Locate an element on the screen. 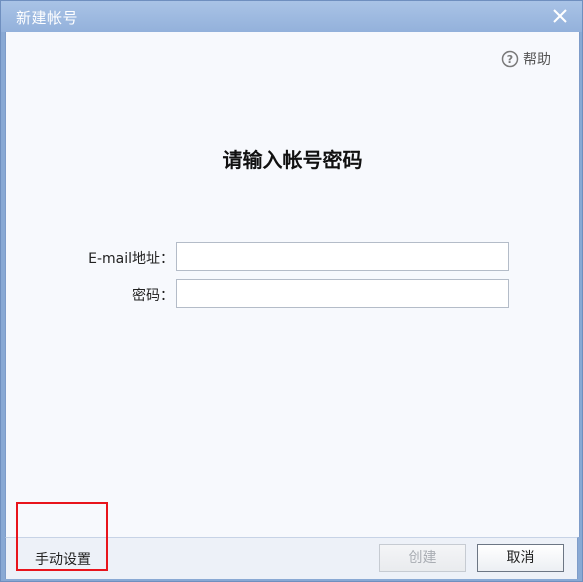 The height and width of the screenshot is (582, 583). email-input is located at coordinates (342, 256).